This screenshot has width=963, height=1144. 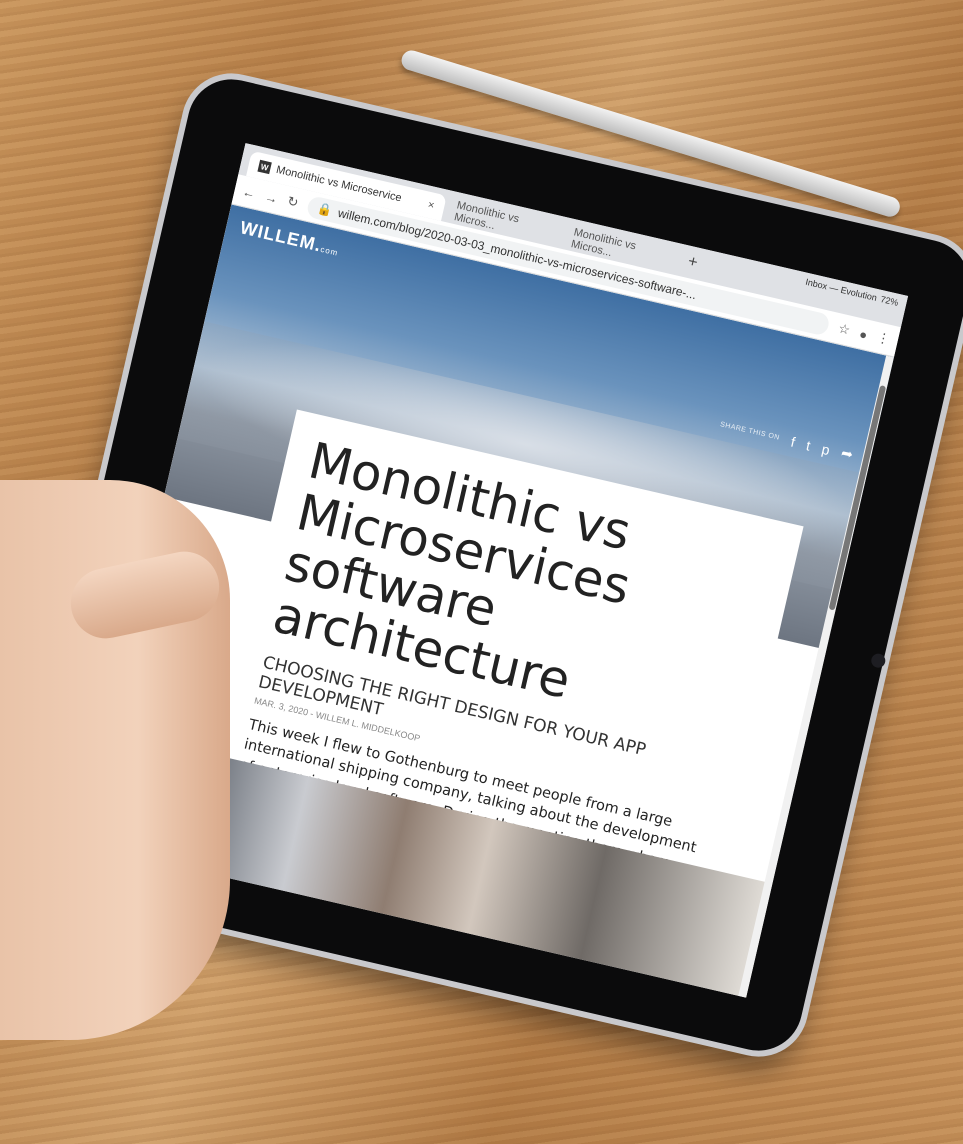 What do you see at coordinates (293, 202) in the screenshot?
I see `reload-icon: ↻` at bounding box center [293, 202].